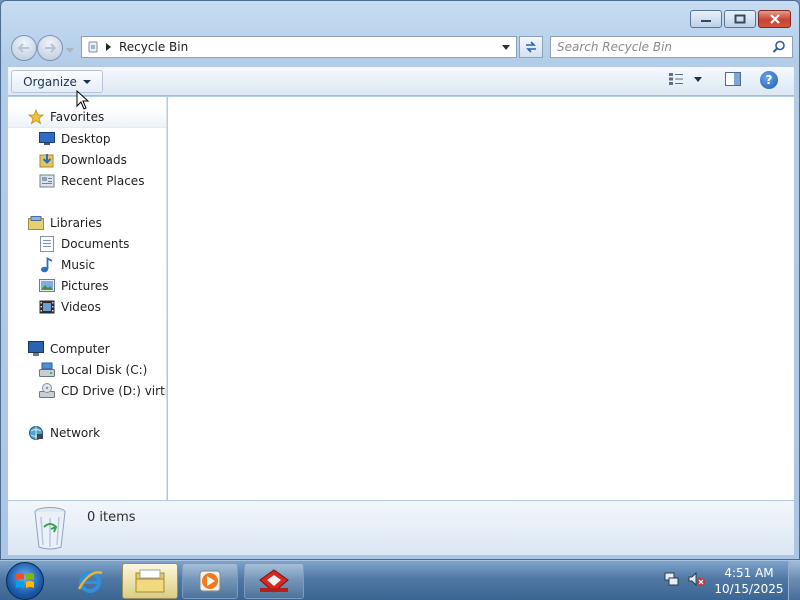 This screenshot has width=800, height=600. Describe the element at coordinates (299, 47) in the screenshot. I see `address-bar: Recycle Bin` at that location.